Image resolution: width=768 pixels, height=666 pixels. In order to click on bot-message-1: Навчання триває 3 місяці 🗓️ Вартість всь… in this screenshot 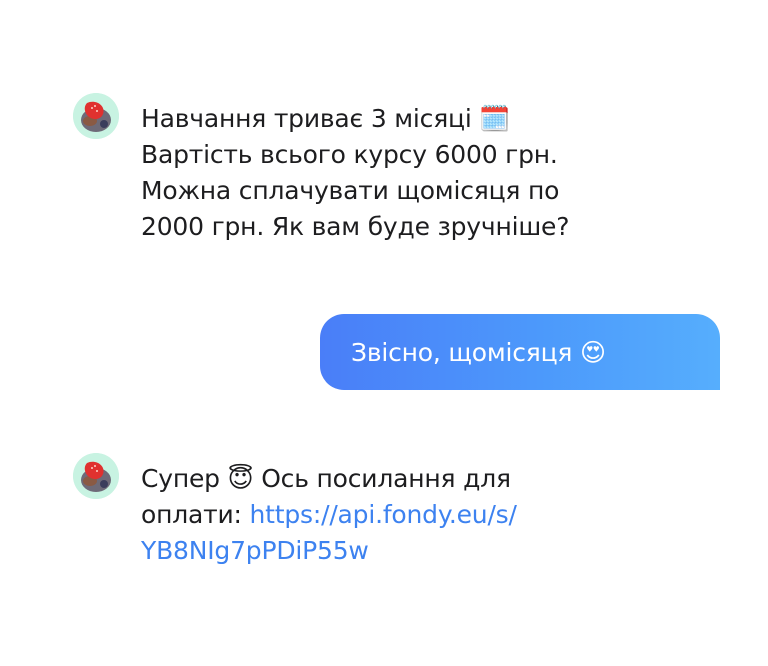, I will do `click(355, 173)`.